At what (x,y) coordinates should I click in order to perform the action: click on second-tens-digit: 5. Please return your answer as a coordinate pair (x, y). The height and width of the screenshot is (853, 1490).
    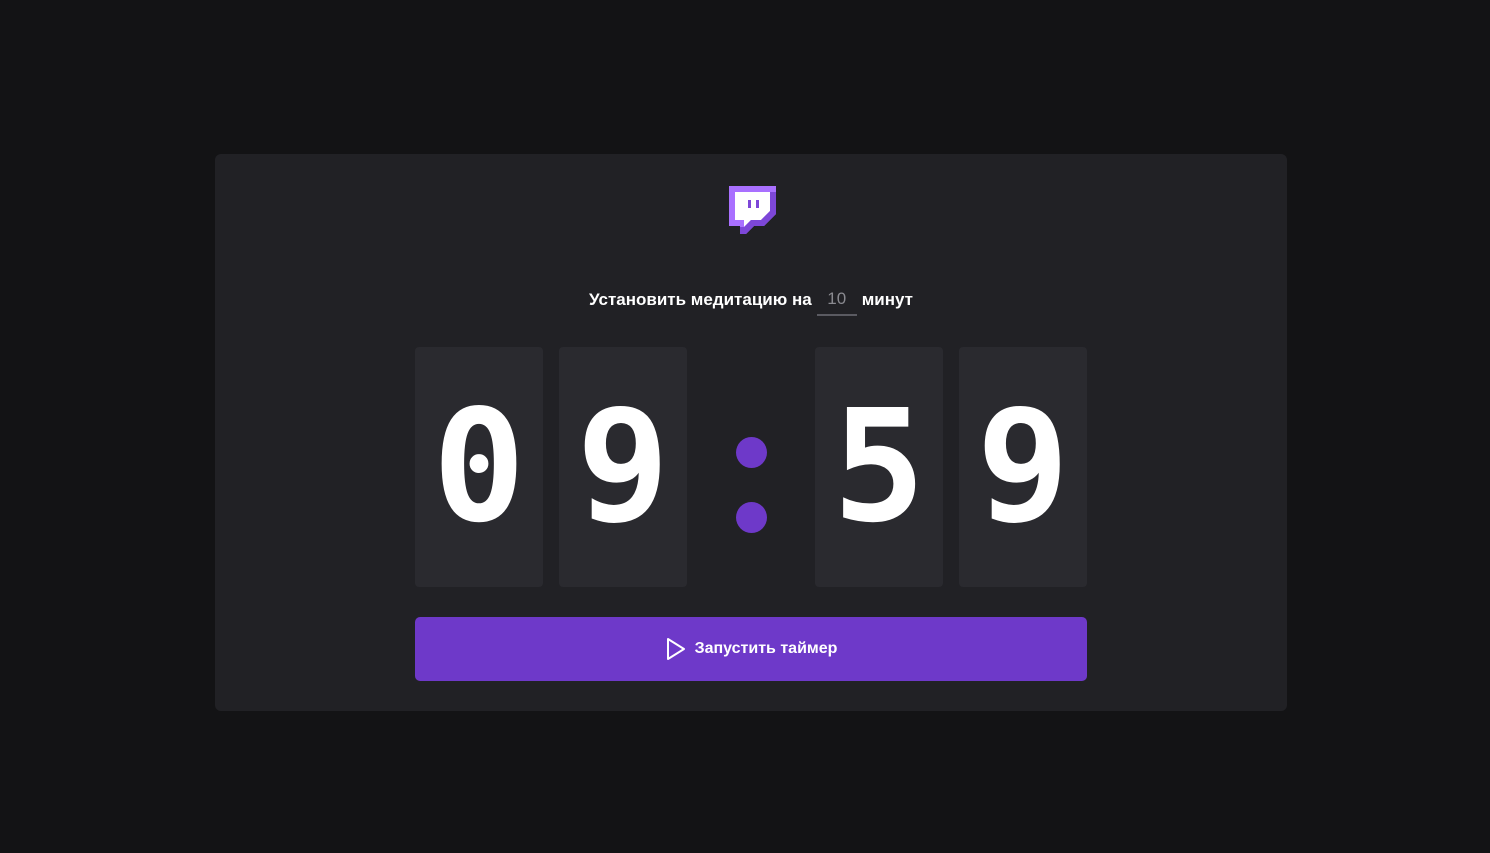
    Looking at the image, I should click on (879, 467).